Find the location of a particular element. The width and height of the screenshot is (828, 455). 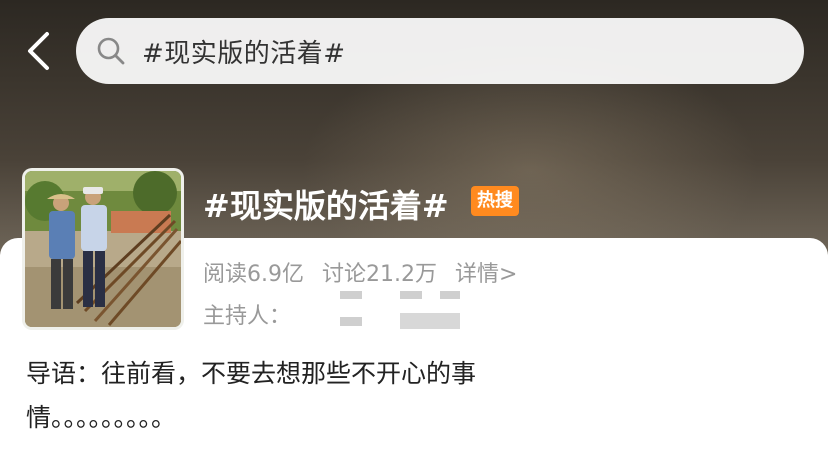

topic-intro: 导语：往前看，不要去想那些不开心的事情。。。。。。。。。 is located at coordinates (251, 395).